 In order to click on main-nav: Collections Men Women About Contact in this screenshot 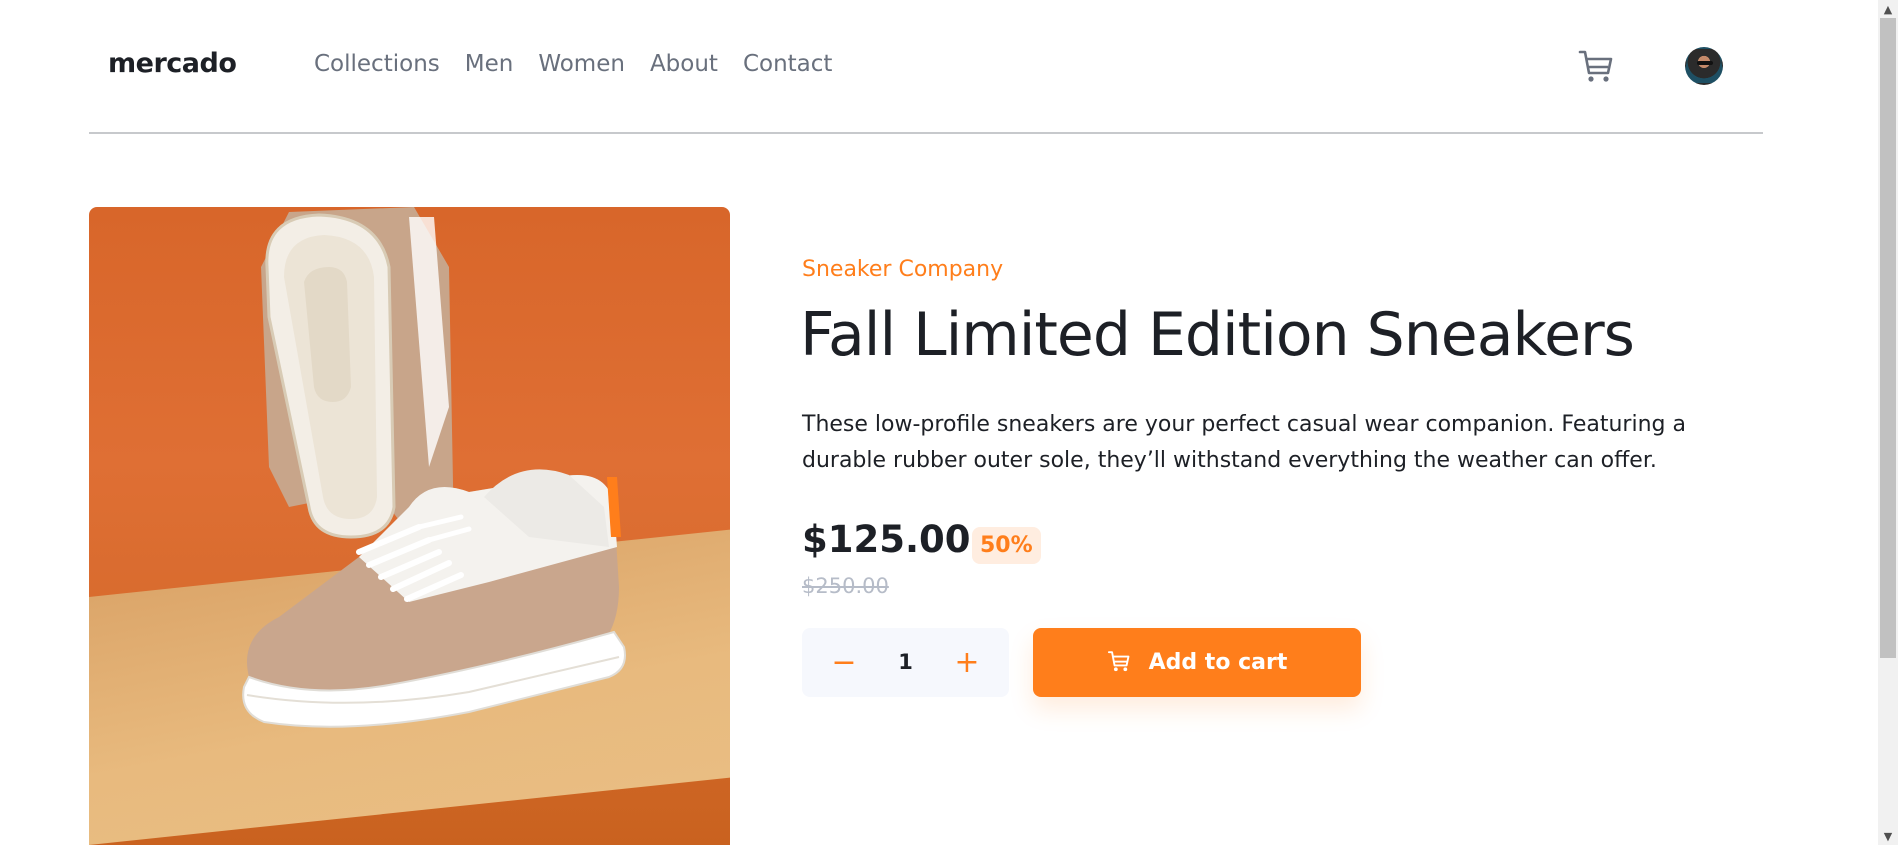, I will do `click(573, 64)`.